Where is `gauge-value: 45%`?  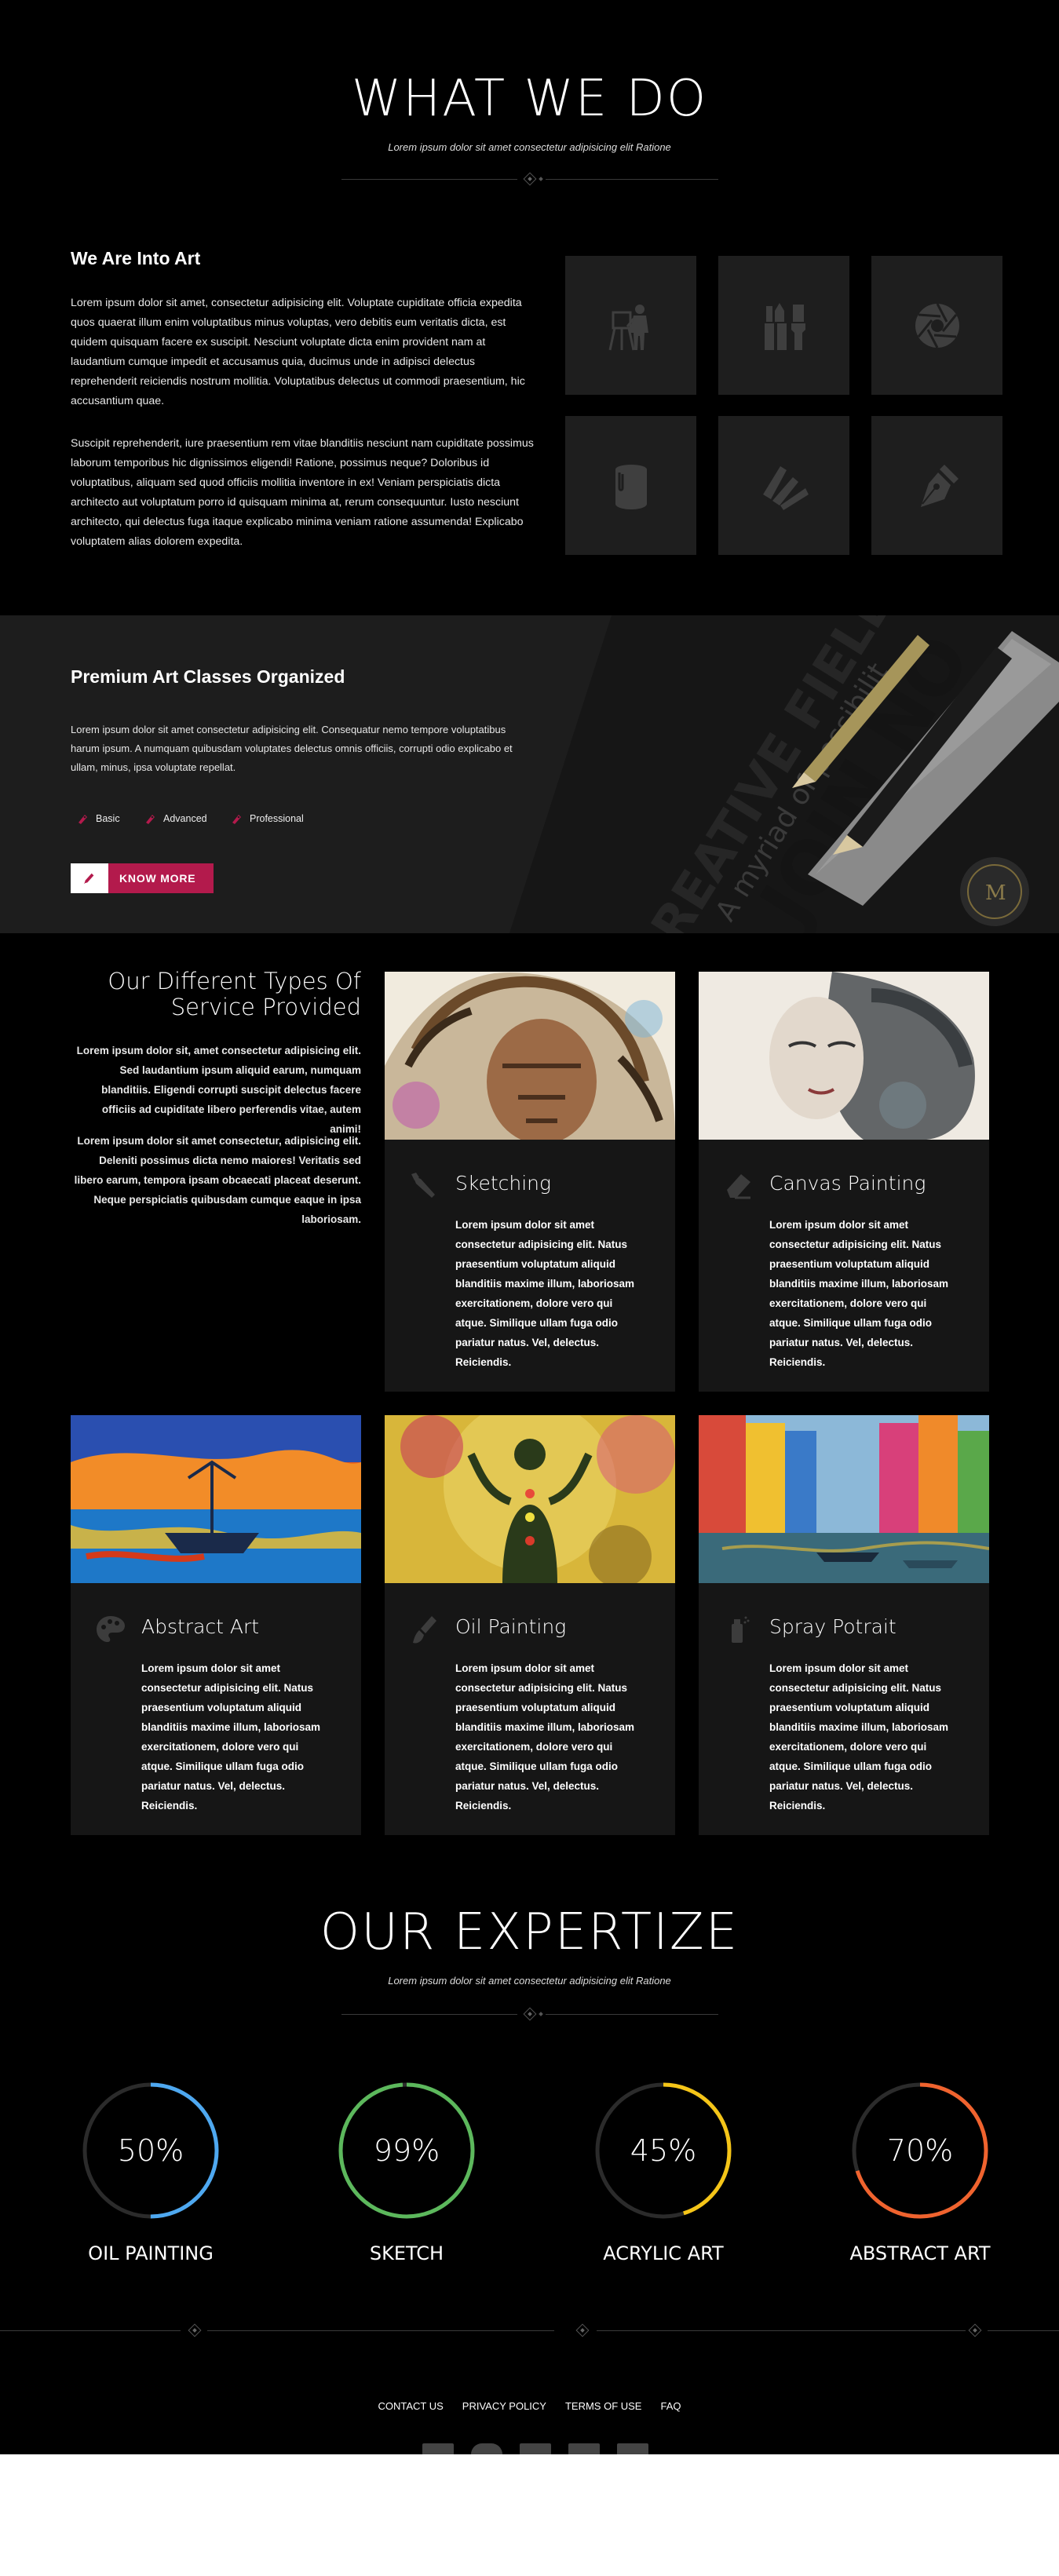
gauge-value: 45% is located at coordinates (663, 2150).